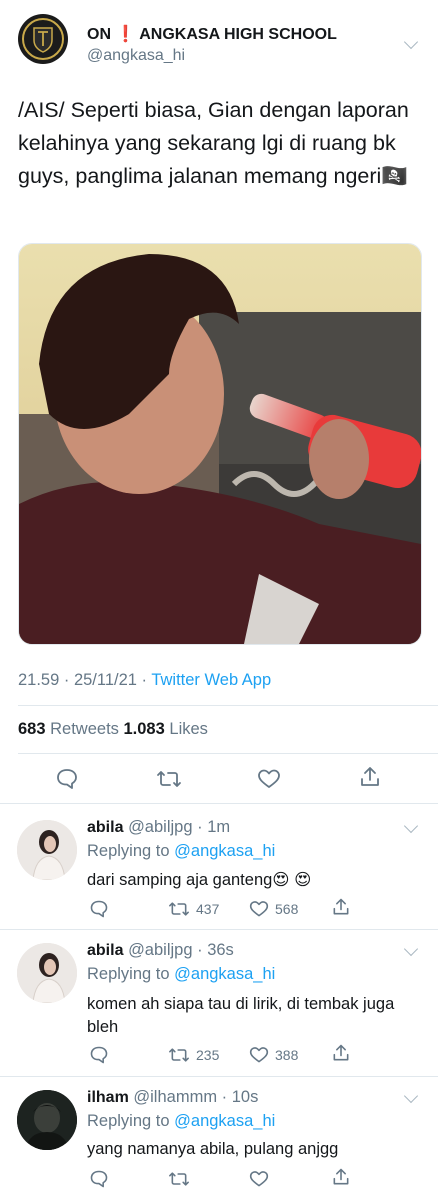 The height and width of the screenshot is (1200, 438). I want to click on display-name-prefix: ON, so click(99, 34).